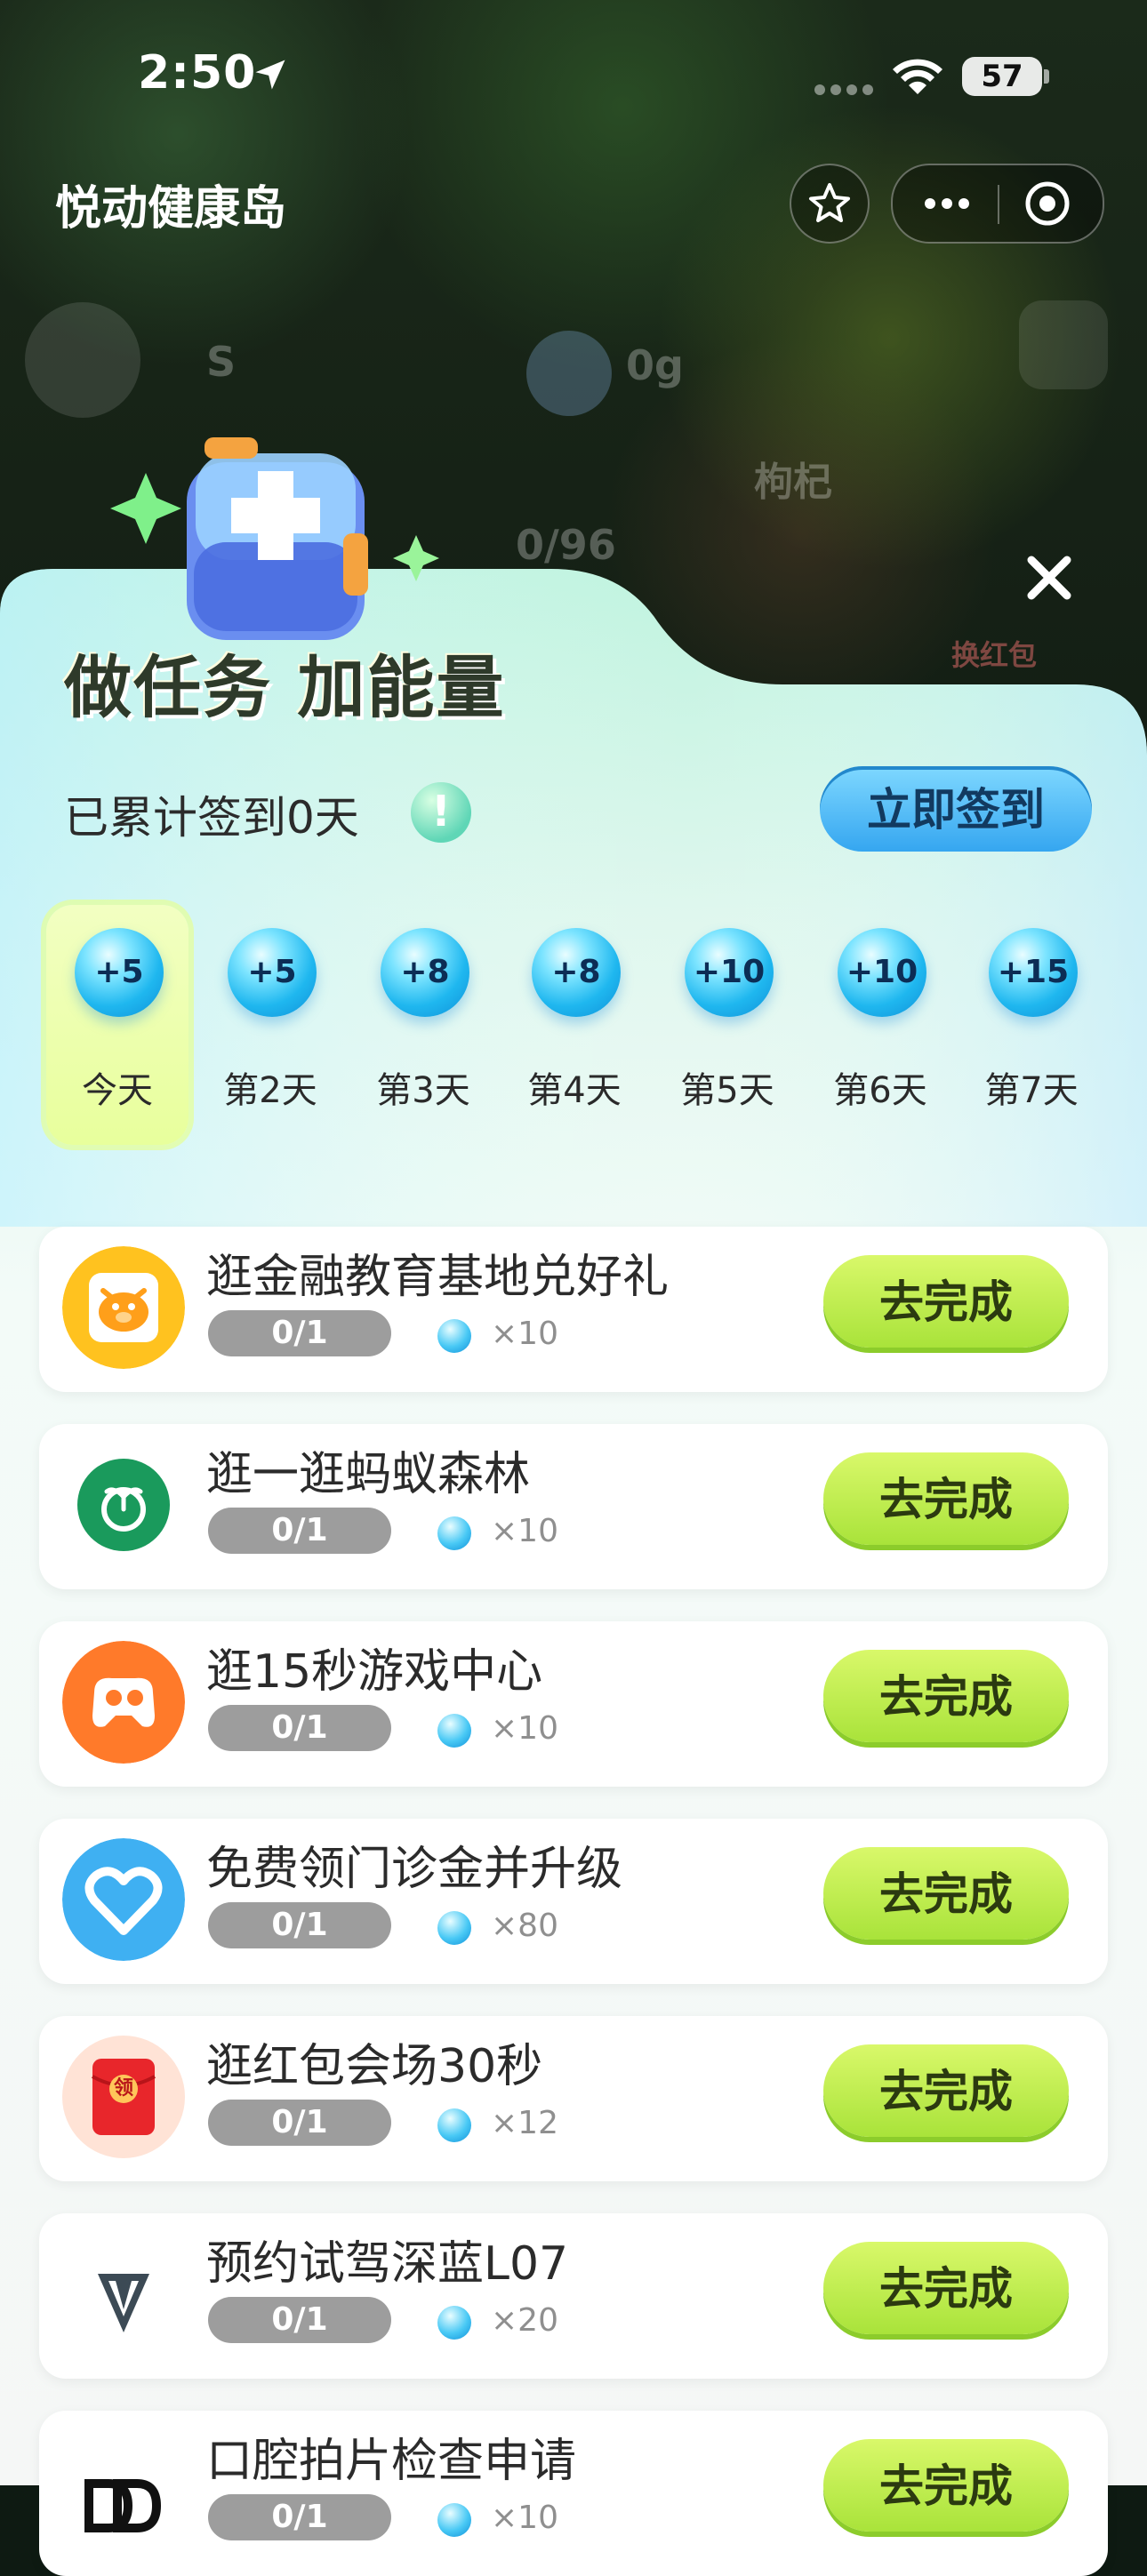  What do you see at coordinates (123, 1899) in the screenshot?
I see `heart-shield-icon` at bounding box center [123, 1899].